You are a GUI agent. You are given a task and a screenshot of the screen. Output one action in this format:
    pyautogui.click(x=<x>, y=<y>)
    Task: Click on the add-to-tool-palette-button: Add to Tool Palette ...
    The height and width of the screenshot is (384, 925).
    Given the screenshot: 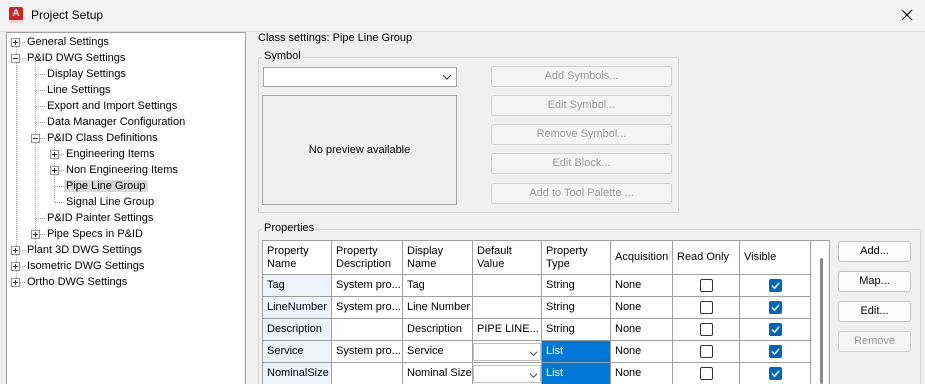 What is the action you would take?
    pyautogui.click(x=581, y=193)
    